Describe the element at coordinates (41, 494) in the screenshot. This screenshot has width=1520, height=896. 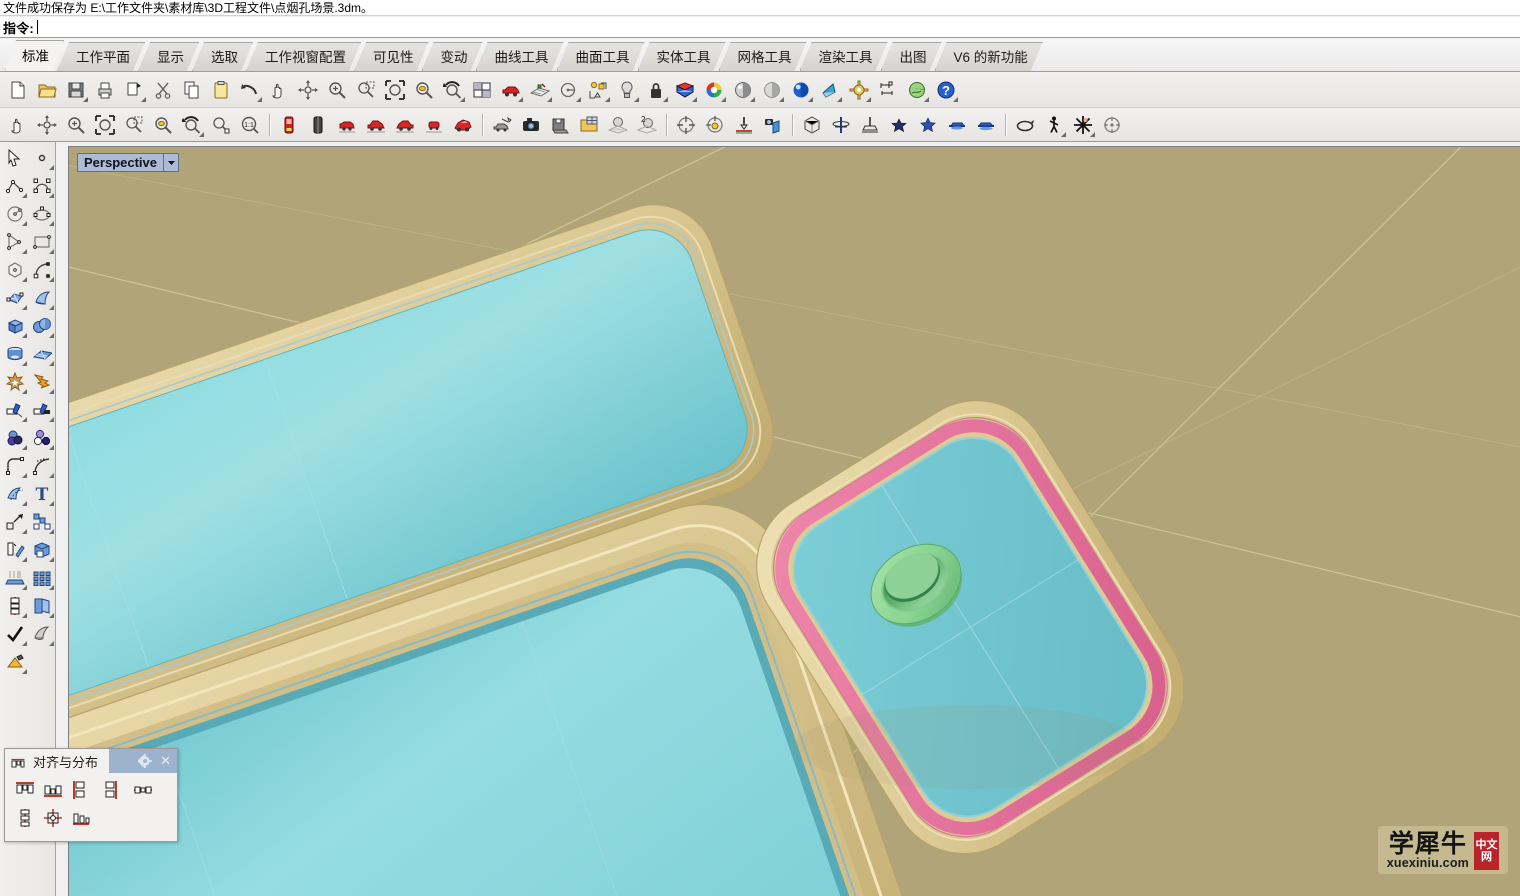
I see `sidebar-text-object-icon: T` at that location.